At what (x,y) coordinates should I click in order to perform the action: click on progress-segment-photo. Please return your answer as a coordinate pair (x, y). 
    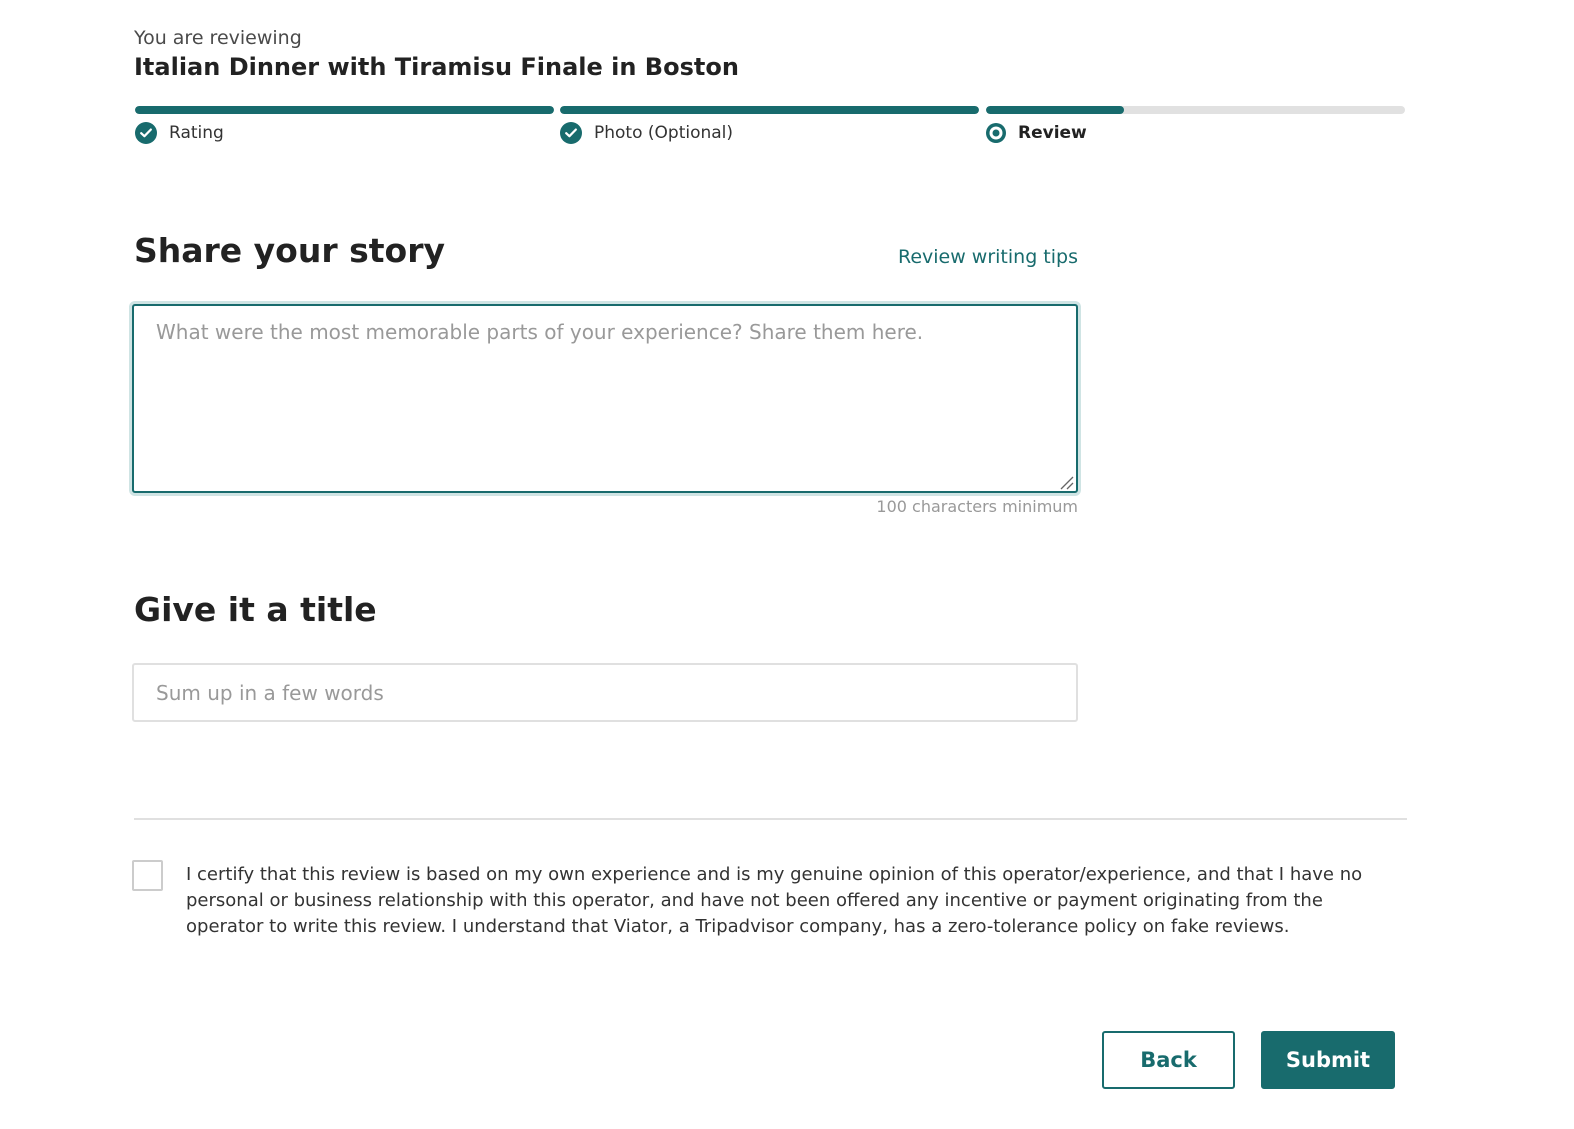
    Looking at the image, I should click on (769, 110).